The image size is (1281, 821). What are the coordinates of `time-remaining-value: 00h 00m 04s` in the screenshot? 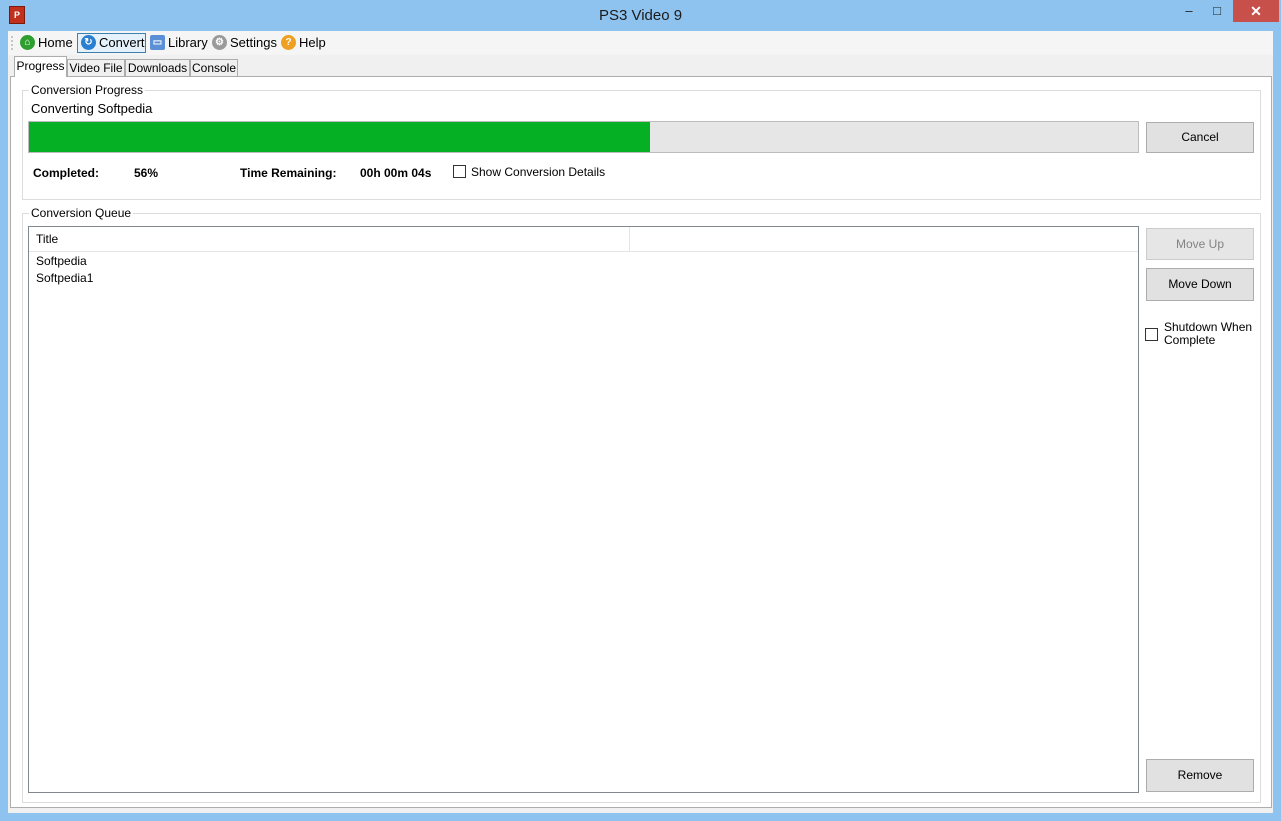 It's located at (396, 173).